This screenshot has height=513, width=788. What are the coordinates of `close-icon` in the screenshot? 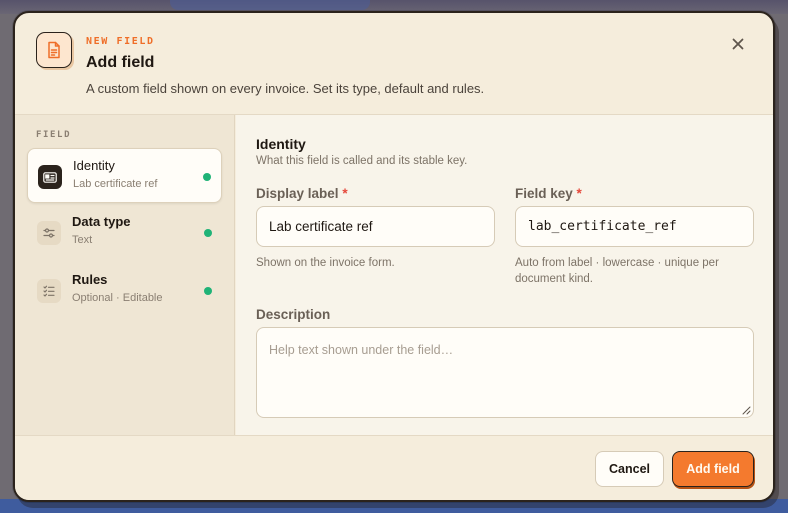 It's located at (738, 44).